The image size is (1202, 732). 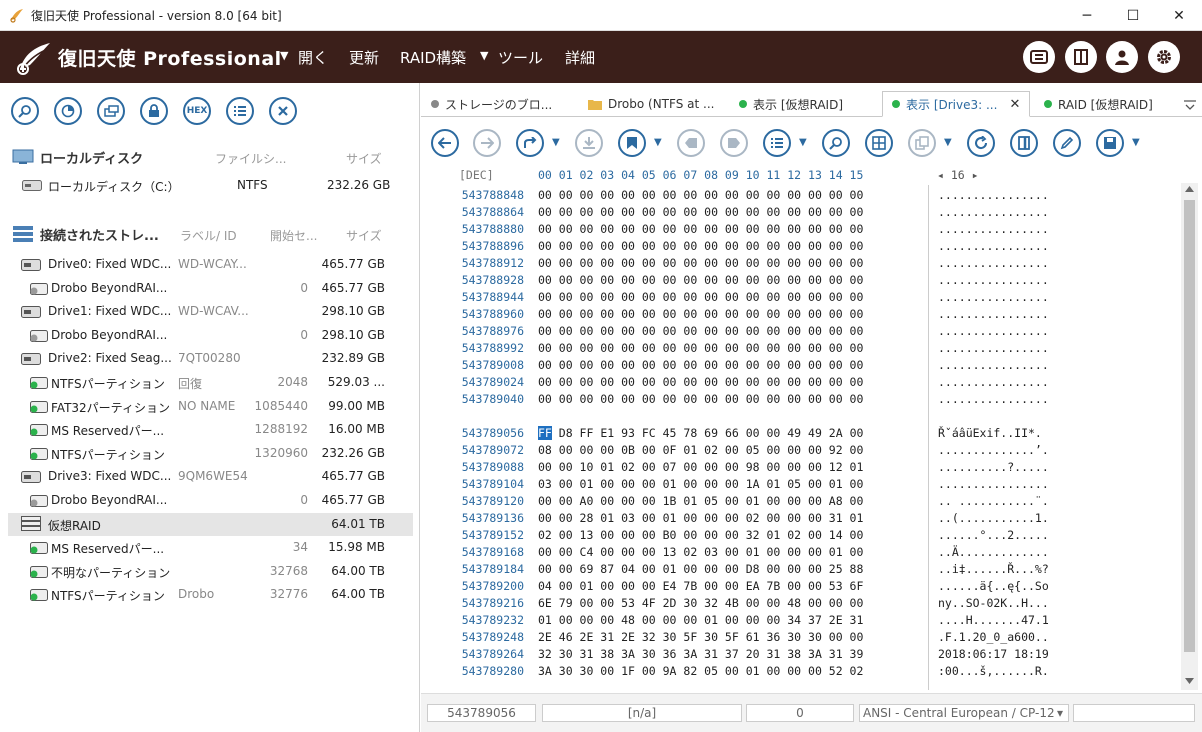 I want to click on next-bookmark-button, so click(x=734, y=143).